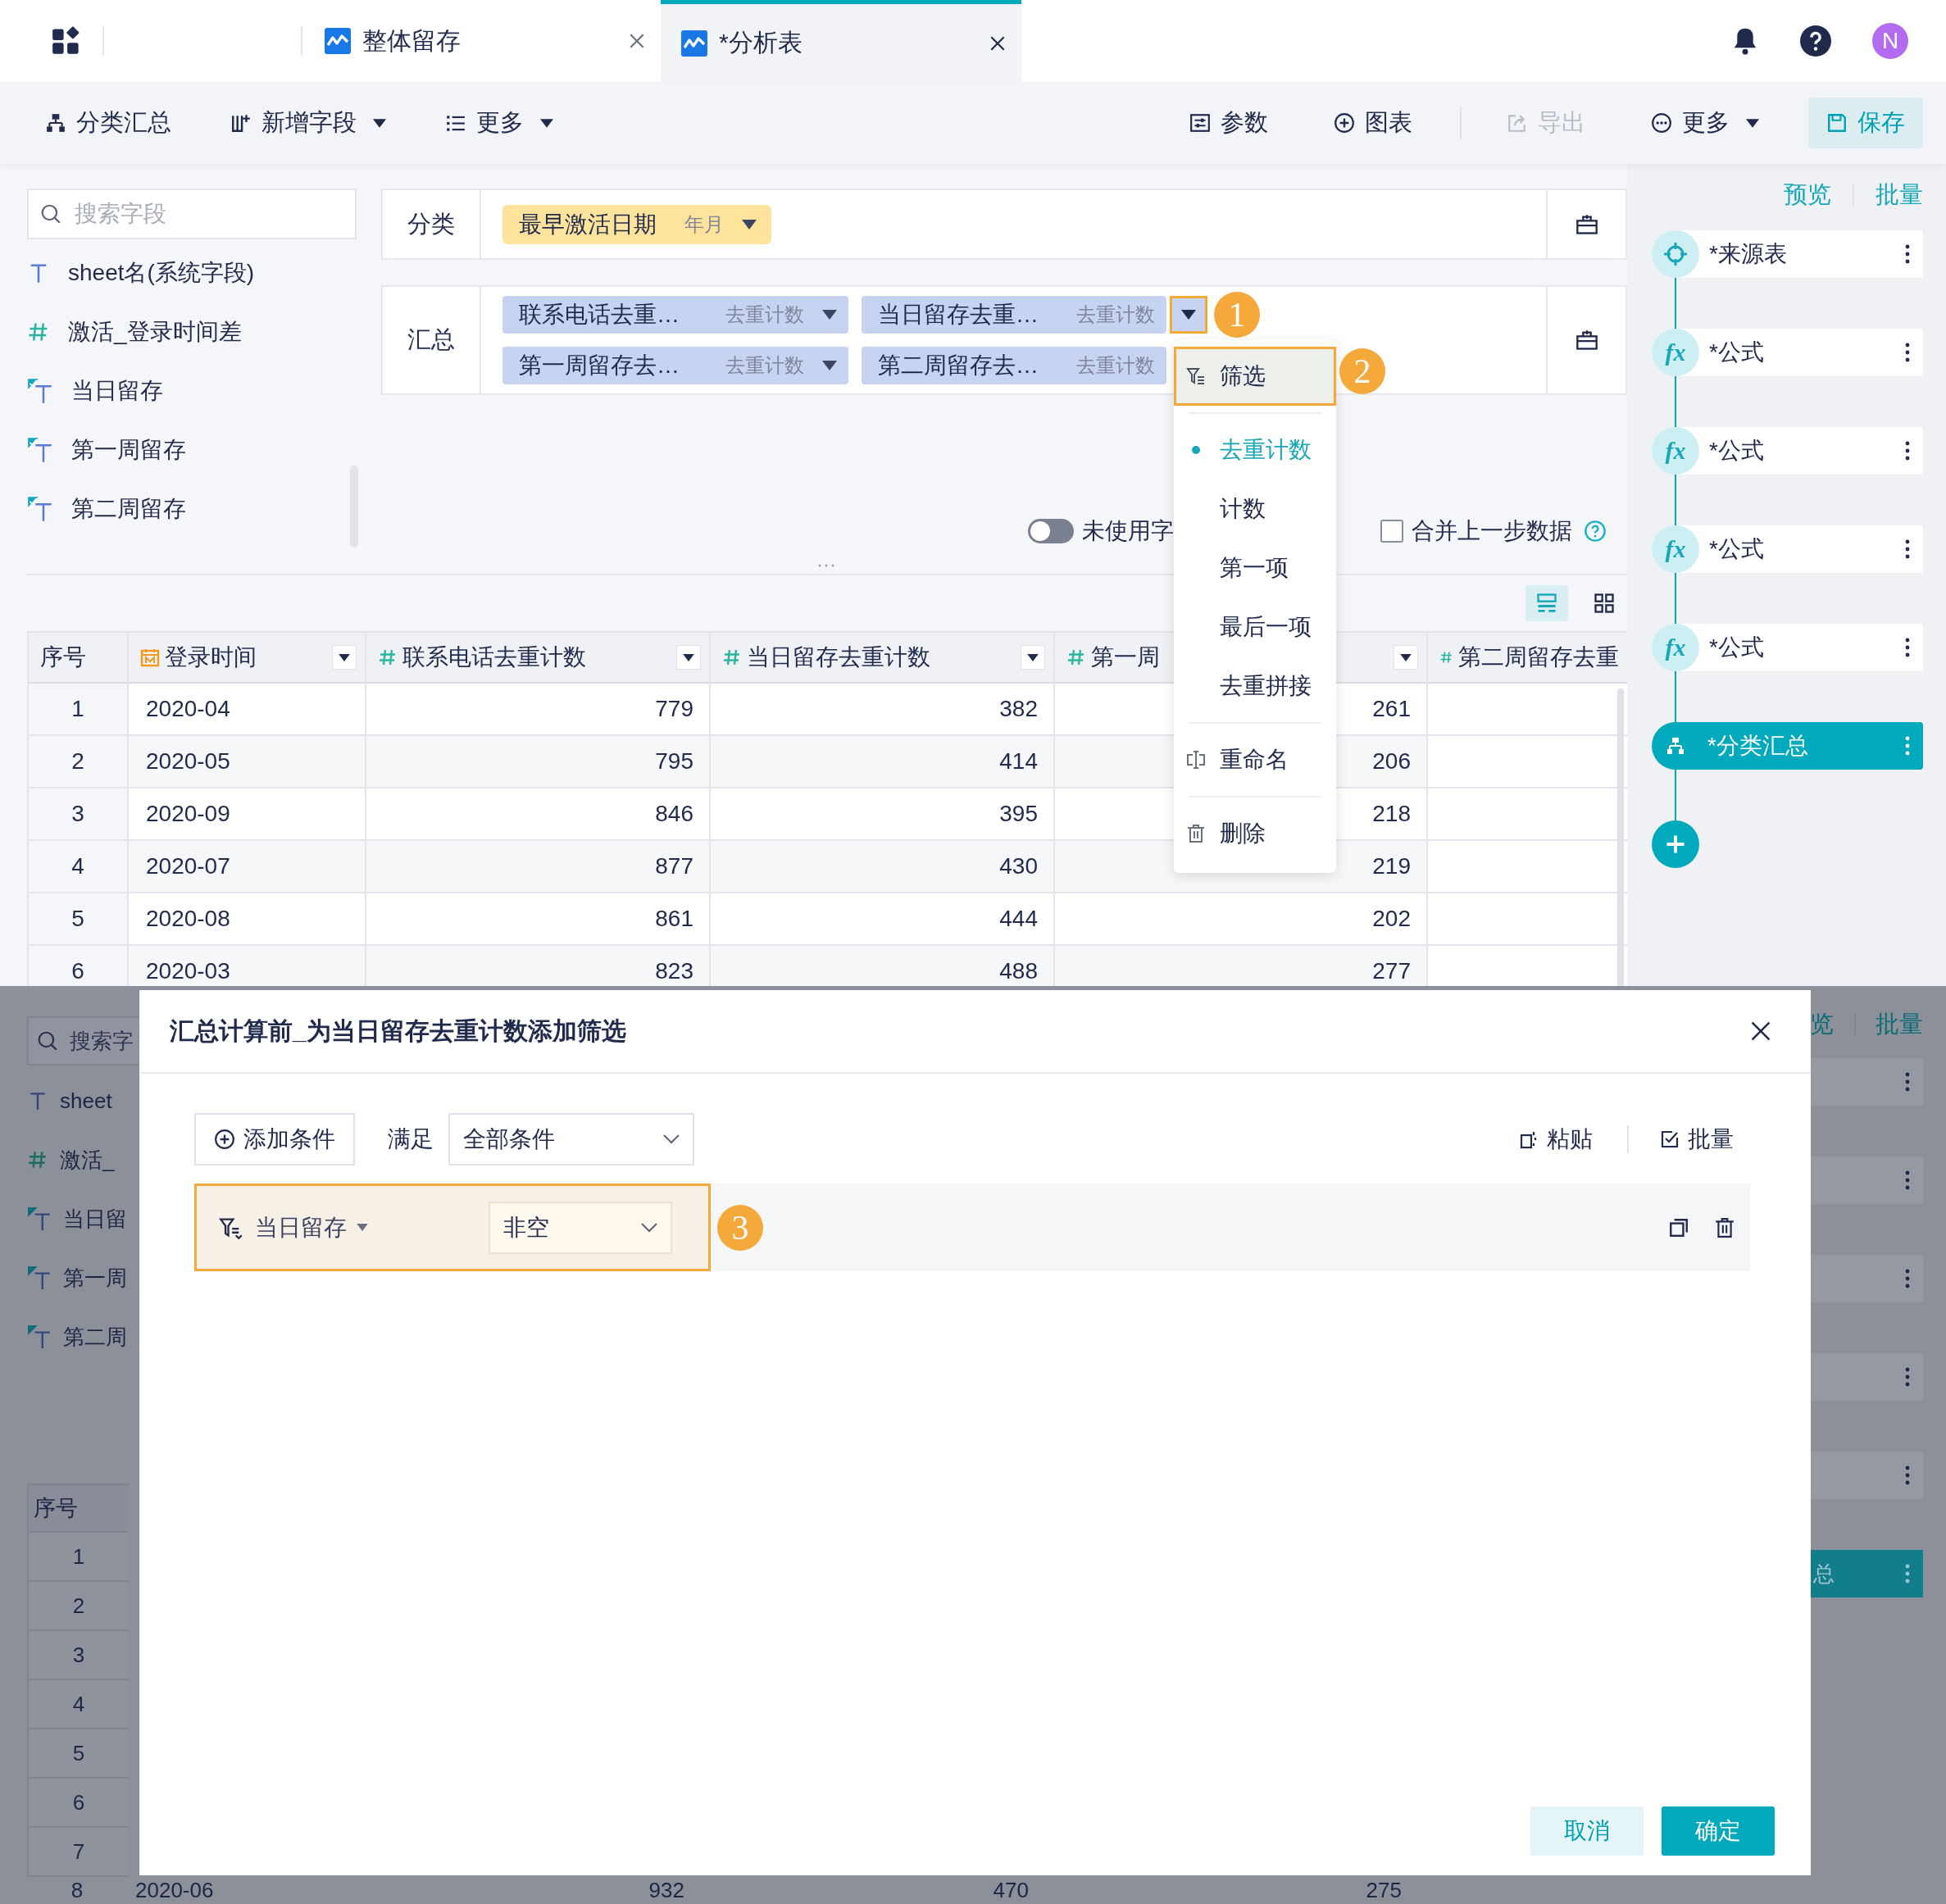 This screenshot has height=1904, width=1946. I want to click on table-cell: 1, so click(79, 710).